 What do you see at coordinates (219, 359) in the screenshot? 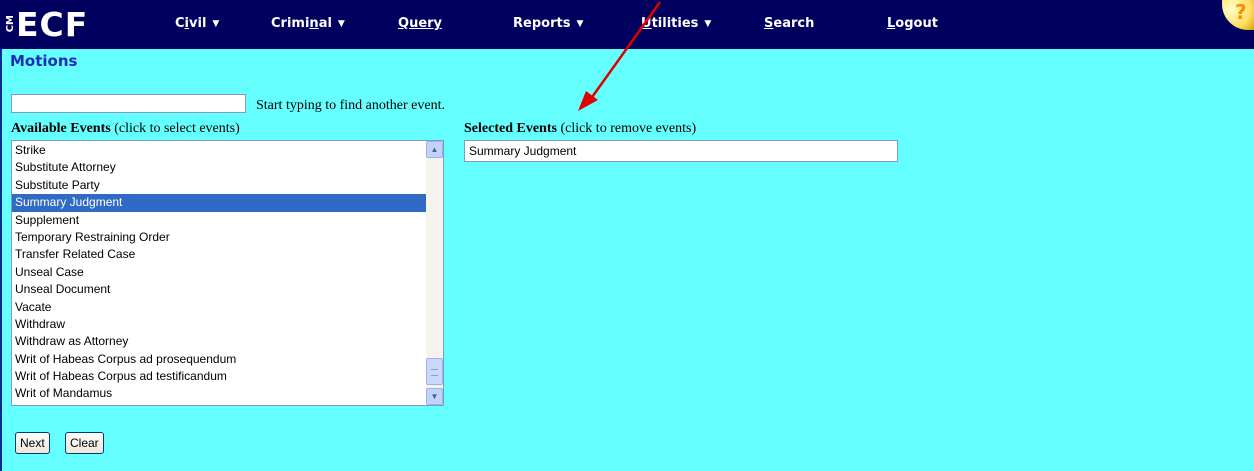
I see `list-item: Writ of Habeas Corpus ad prosequendum` at bounding box center [219, 359].